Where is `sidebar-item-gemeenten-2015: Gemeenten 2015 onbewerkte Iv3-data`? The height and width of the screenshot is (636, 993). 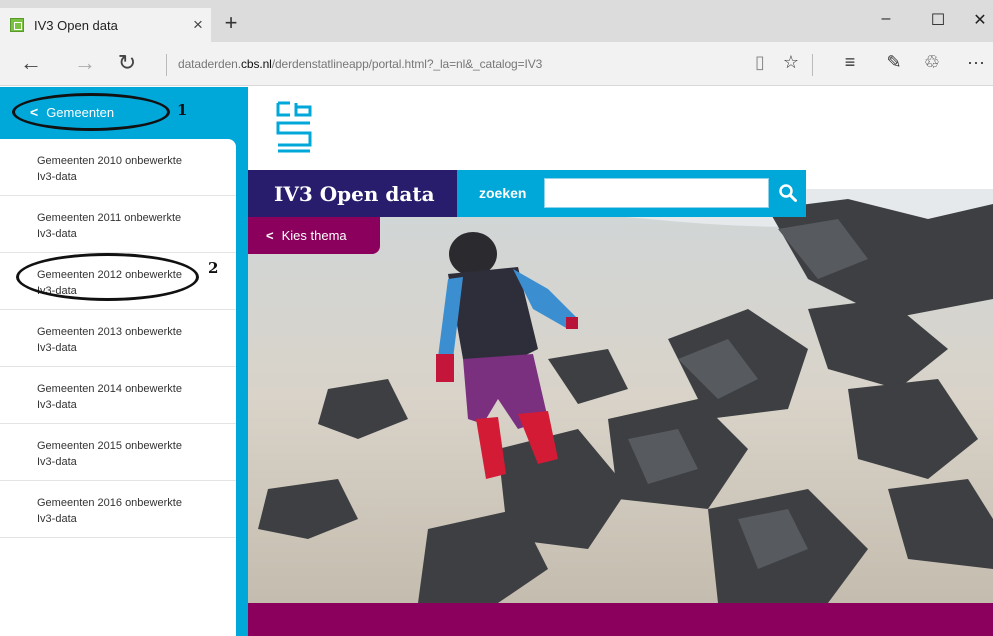 sidebar-item-gemeenten-2015: Gemeenten 2015 onbewerkte Iv3-data is located at coordinates (118, 452).